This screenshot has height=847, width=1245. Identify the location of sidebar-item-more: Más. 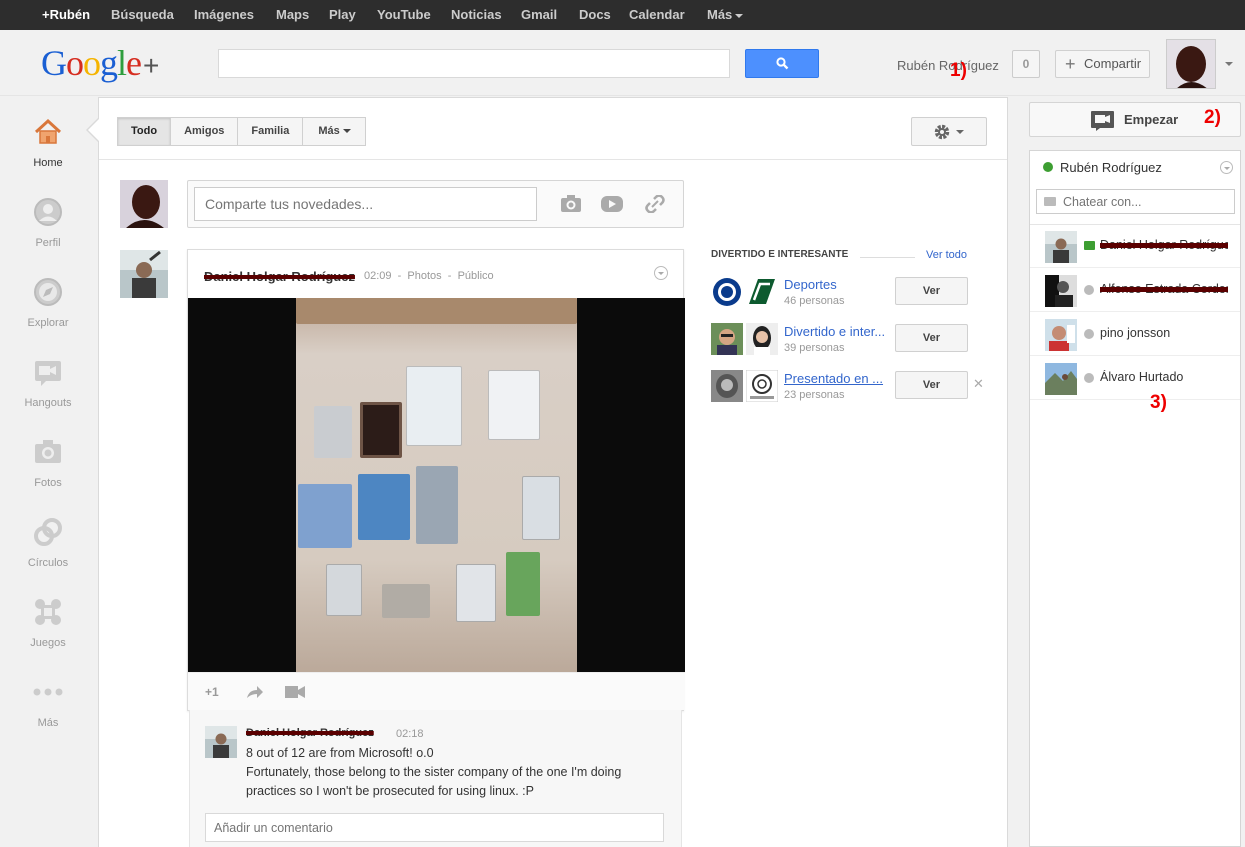
(49, 707).